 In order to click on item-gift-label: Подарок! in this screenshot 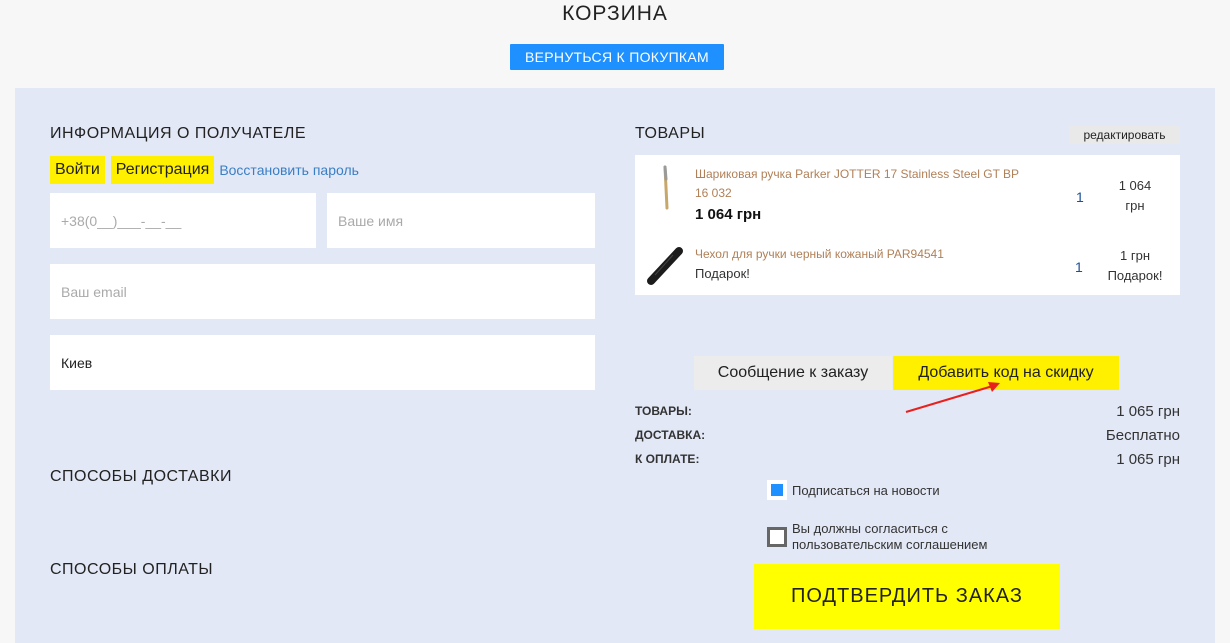, I will do `click(722, 273)`.